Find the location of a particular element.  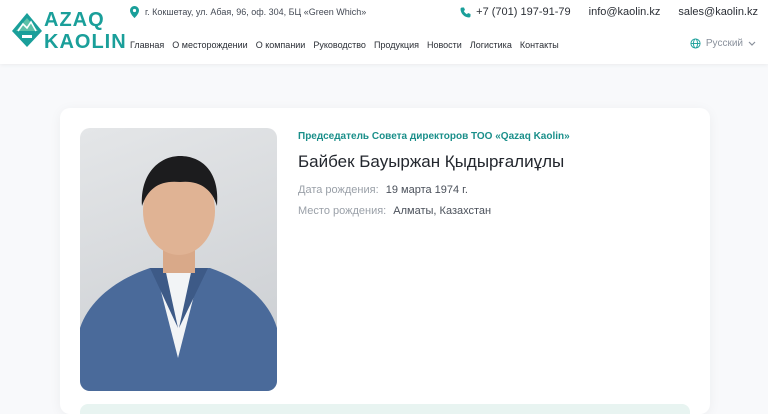

birth-place-label: Место рождения: is located at coordinates (342, 211).